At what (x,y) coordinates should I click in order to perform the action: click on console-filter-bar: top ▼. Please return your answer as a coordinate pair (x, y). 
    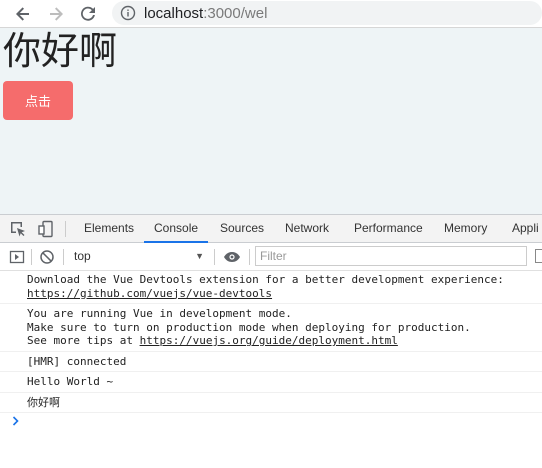
    Looking at the image, I should click on (271, 257).